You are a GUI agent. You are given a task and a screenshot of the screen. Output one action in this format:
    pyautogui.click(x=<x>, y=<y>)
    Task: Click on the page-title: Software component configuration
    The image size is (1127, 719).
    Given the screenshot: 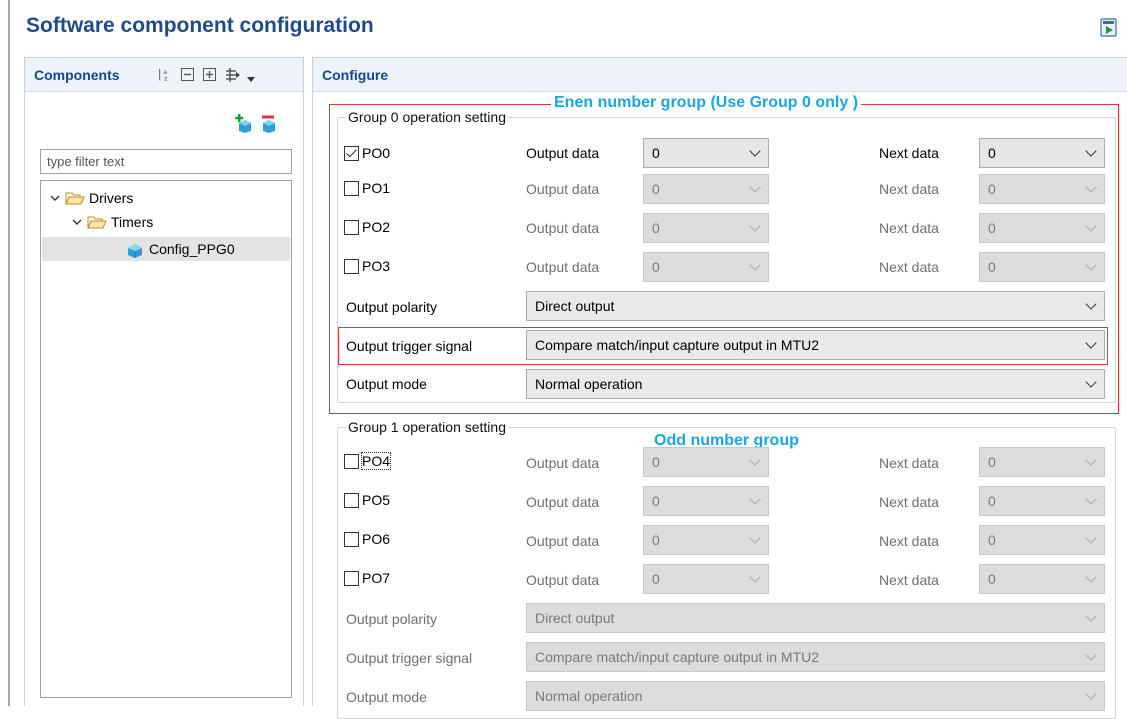 What is the action you would take?
    pyautogui.click(x=200, y=25)
    